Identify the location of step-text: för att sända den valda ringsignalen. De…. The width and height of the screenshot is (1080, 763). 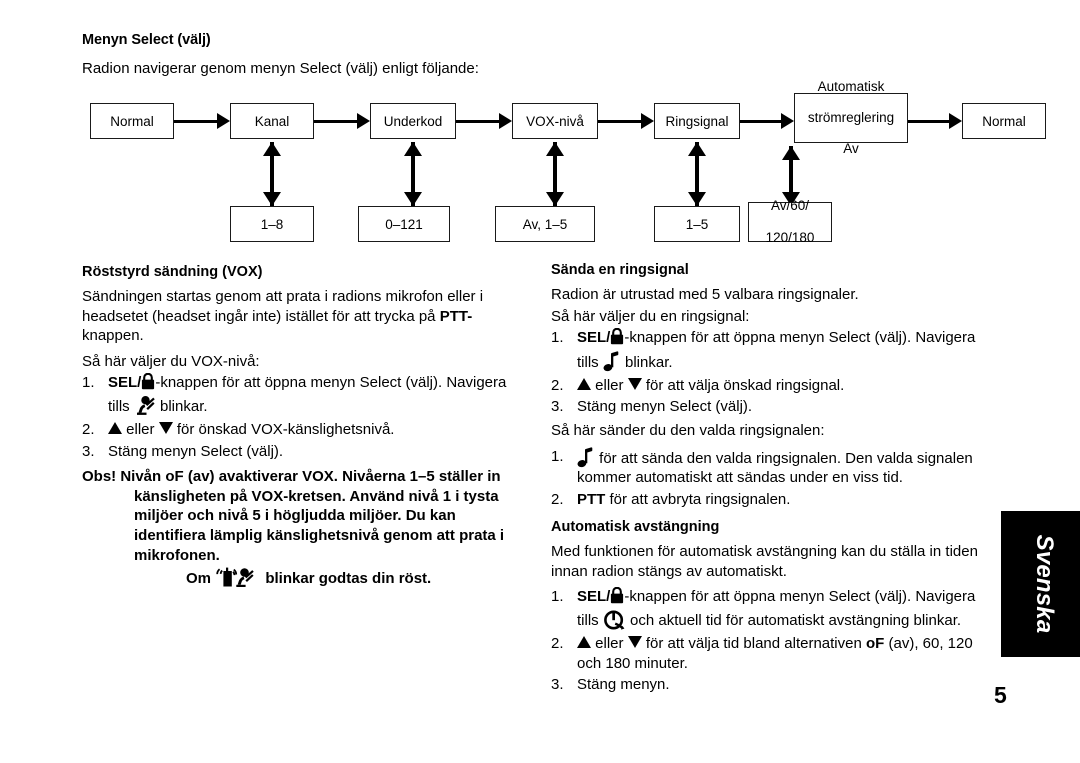
(775, 468).